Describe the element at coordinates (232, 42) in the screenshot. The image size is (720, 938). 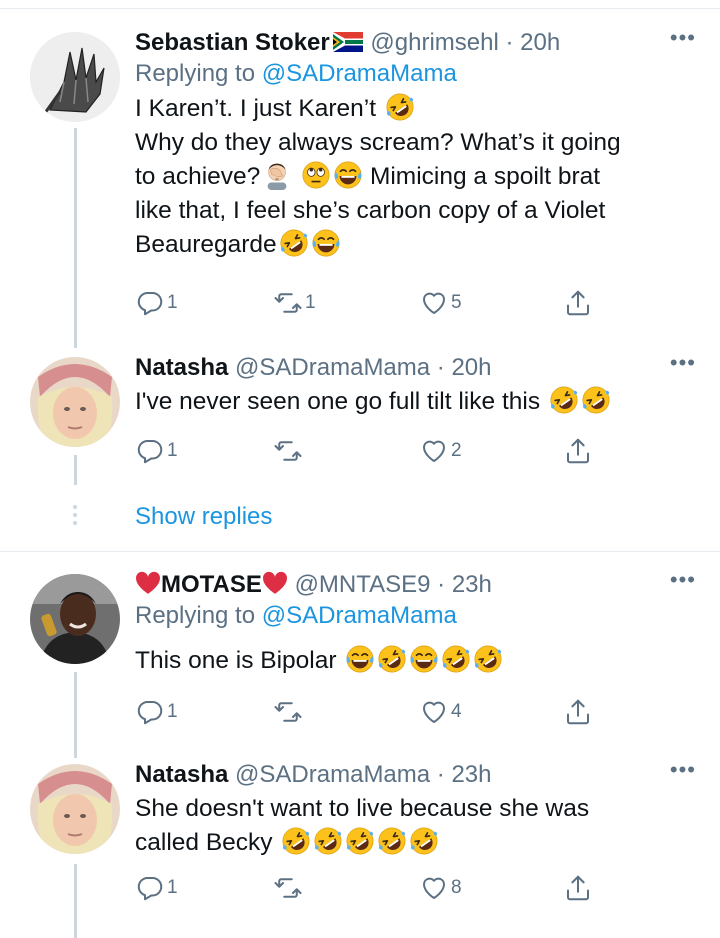
I see `display-name: Sebastian Stoker` at that location.